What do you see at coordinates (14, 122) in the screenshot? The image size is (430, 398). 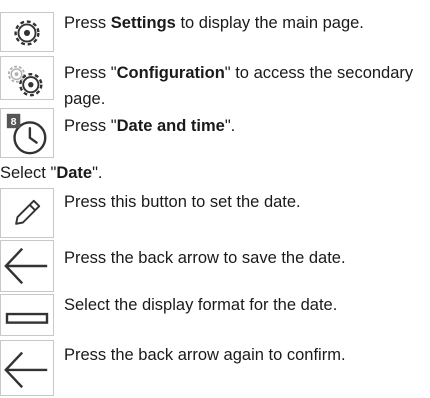 I see `clock-badge-number: 8` at bounding box center [14, 122].